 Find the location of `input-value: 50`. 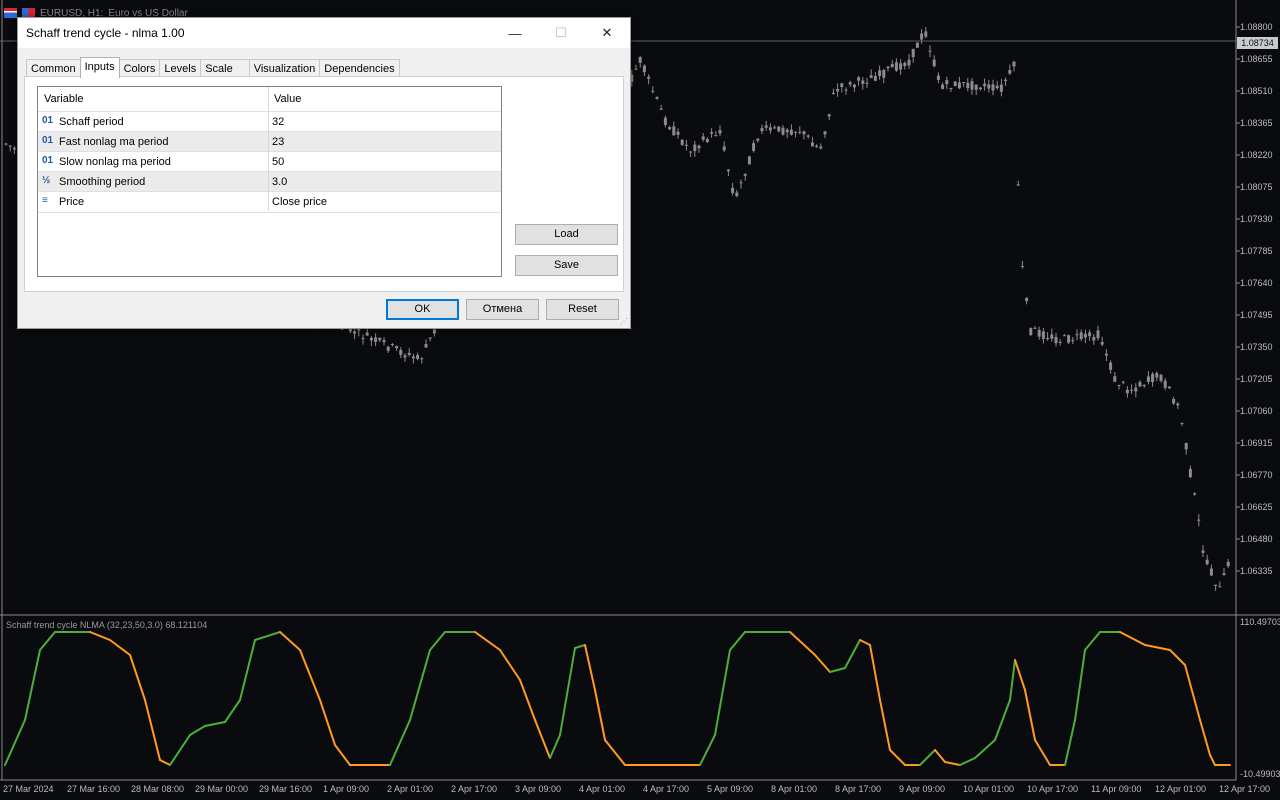

input-value: 50 is located at coordinates (278, 162).